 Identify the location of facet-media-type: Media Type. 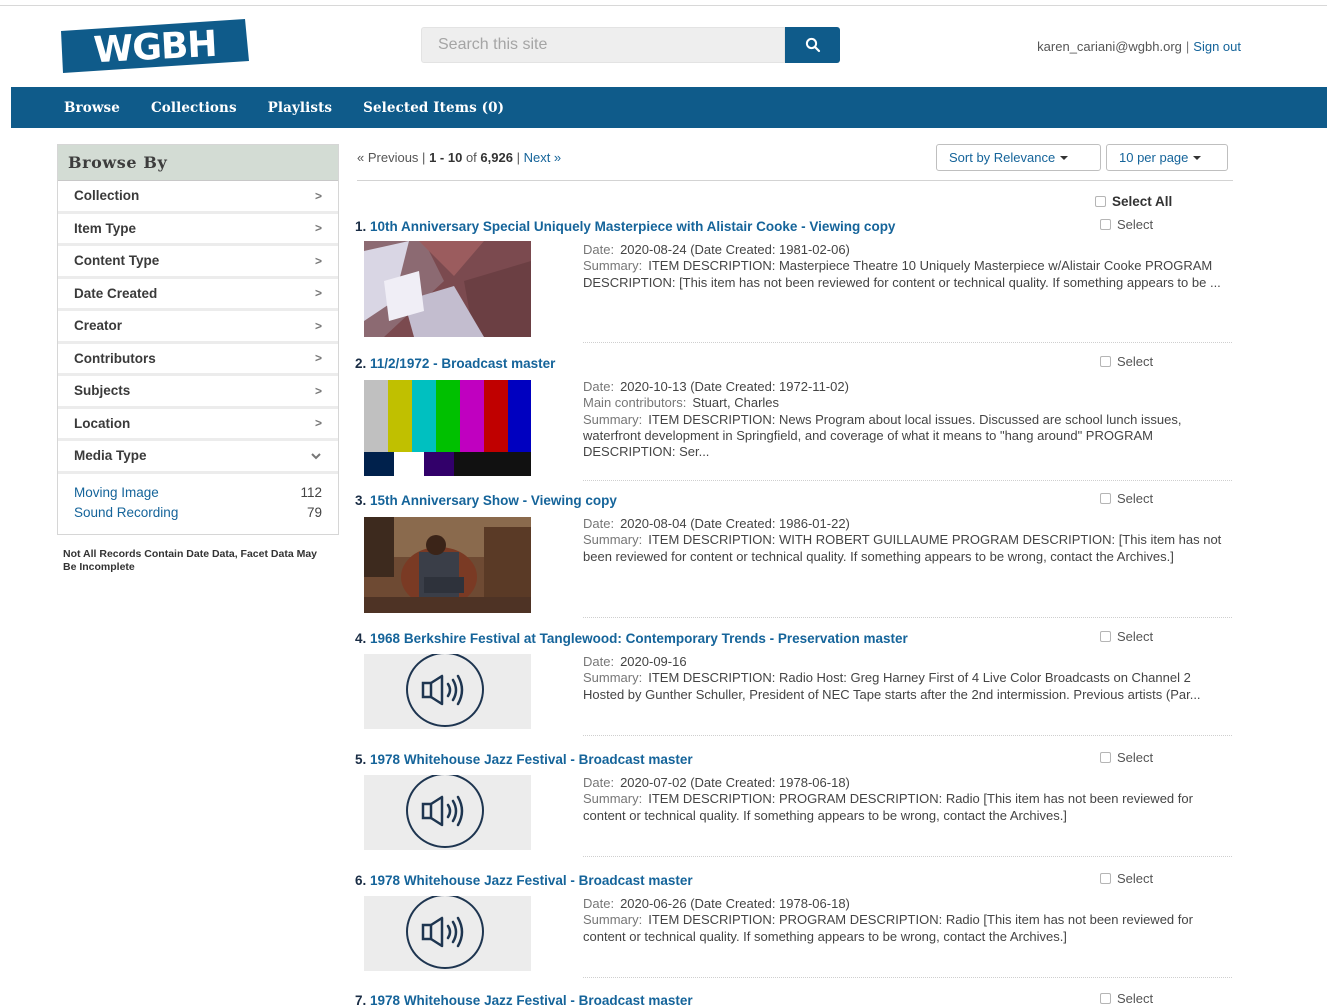
(198, 457).